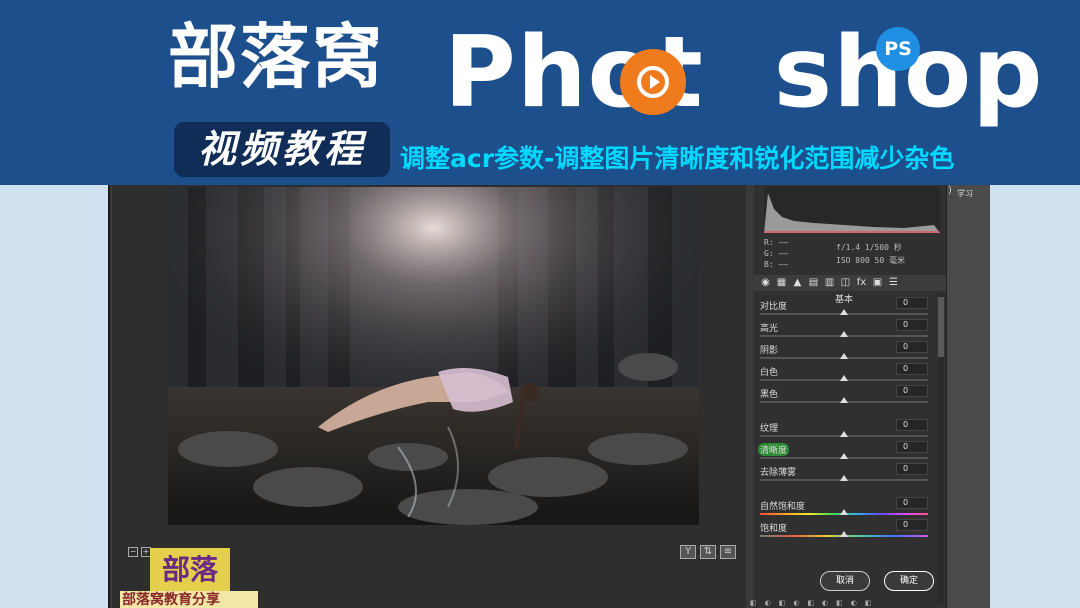  Describe the element at coordinates (829, 283) in the screenshot. I see `bars-icon: ▥` at that location.